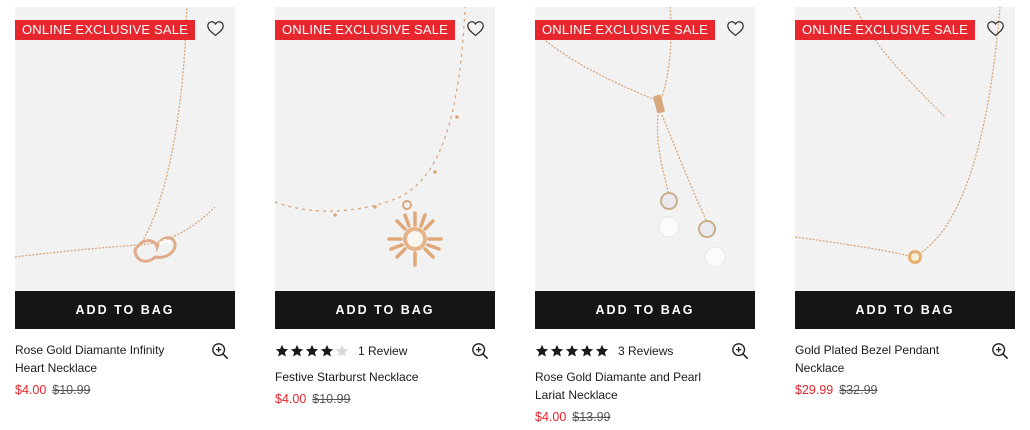  I want to click on sale-price: $29.99, so click(814, 390).